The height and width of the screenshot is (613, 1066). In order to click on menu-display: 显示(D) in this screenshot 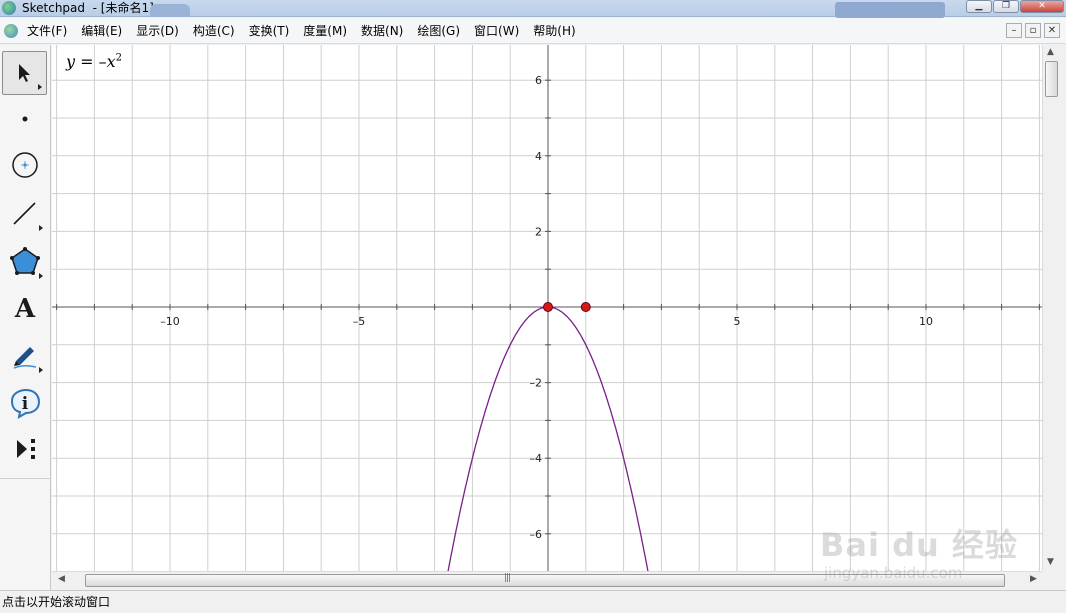, I will do `click(157, 31)`.